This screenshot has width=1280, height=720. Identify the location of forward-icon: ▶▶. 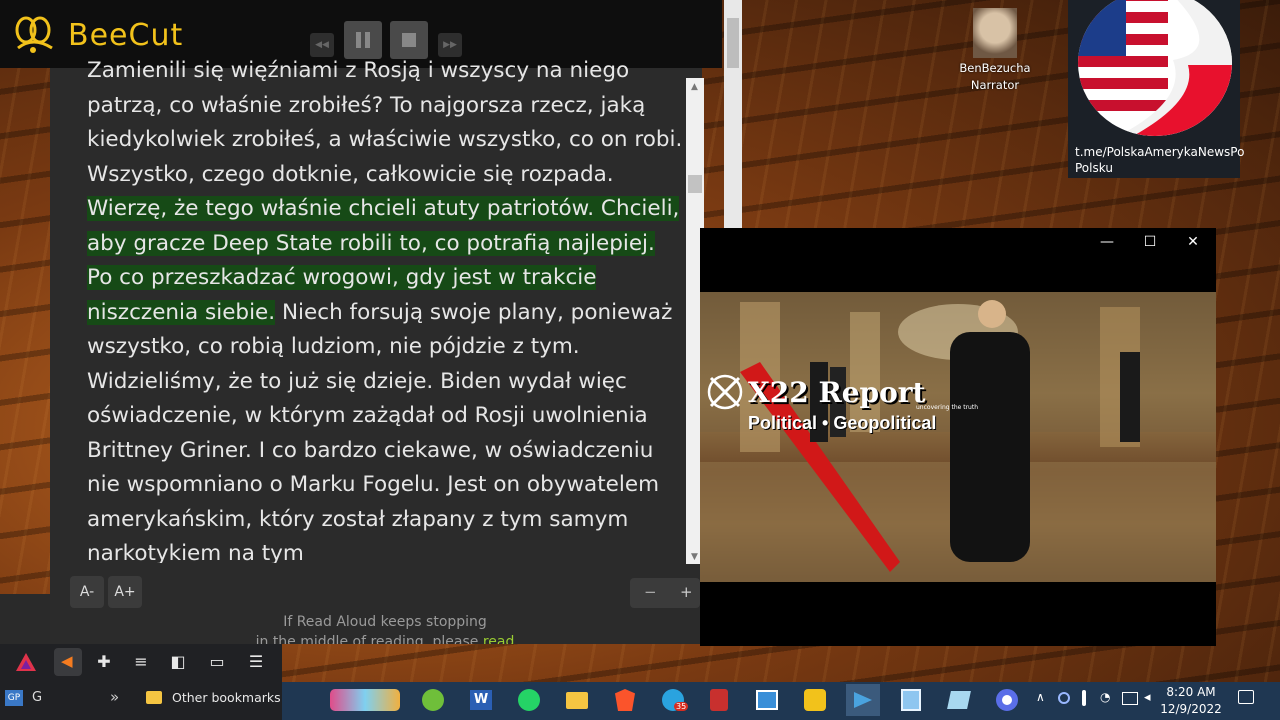
(450, 45).